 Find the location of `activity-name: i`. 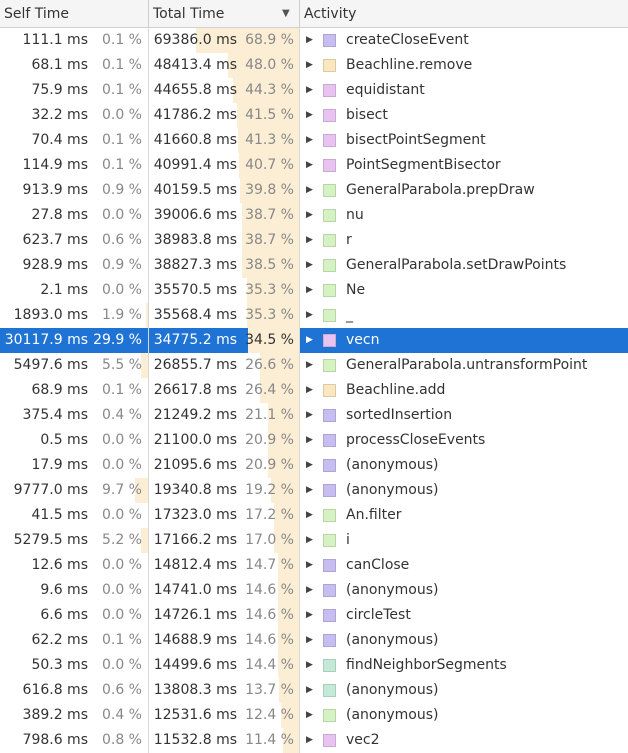

activity-name: i is located at coordinates (348, 540).